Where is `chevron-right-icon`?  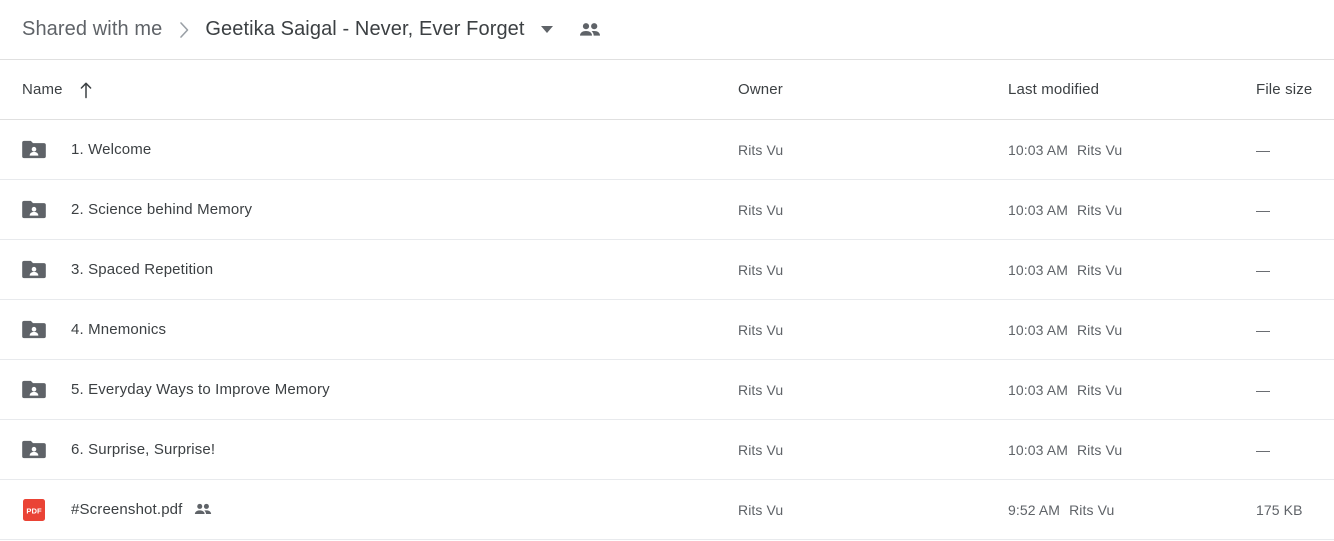
chevron-right-icon is located at coordinates (184, 30).